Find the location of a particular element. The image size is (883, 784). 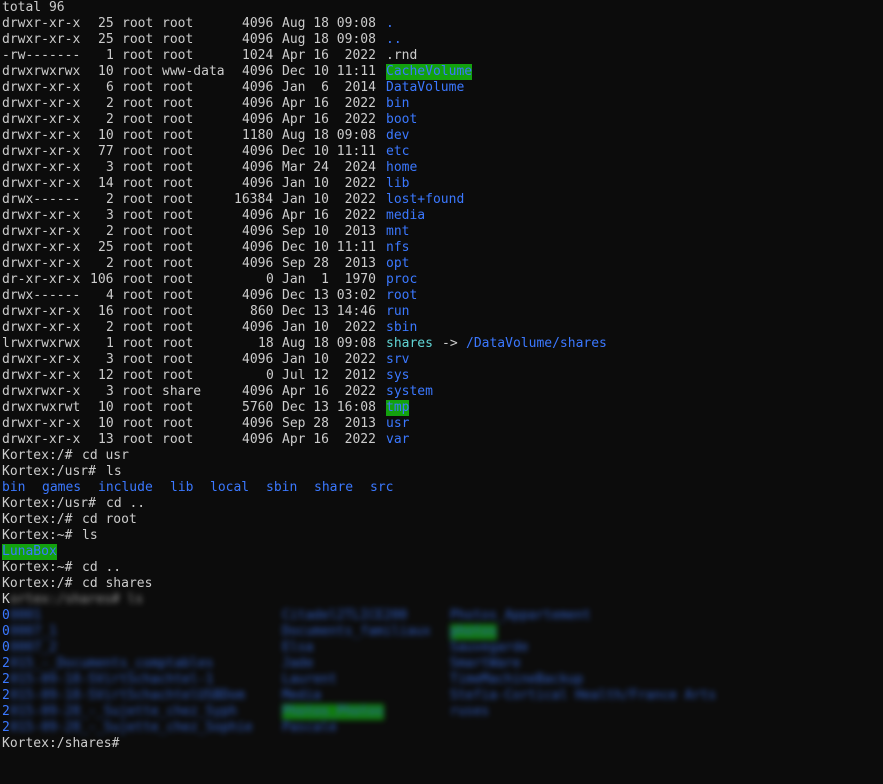

entry-name: nfs is located at coordinates (397, 248).